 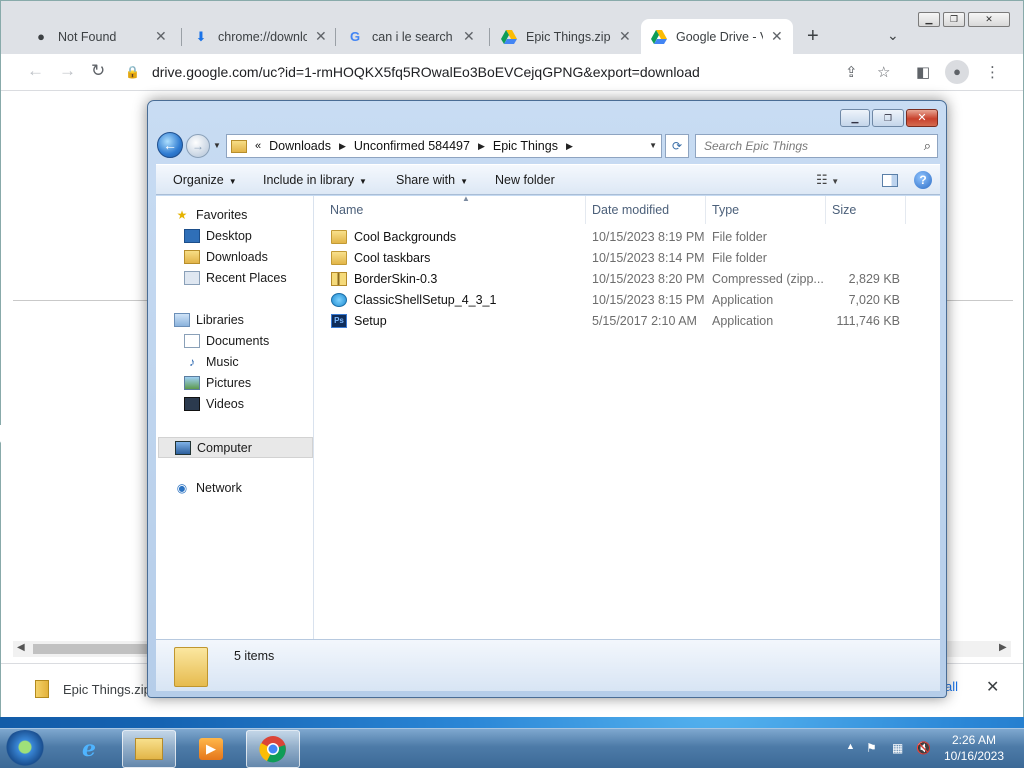 I want to click on tab-title: Not Found, so click(x=87, y=36).